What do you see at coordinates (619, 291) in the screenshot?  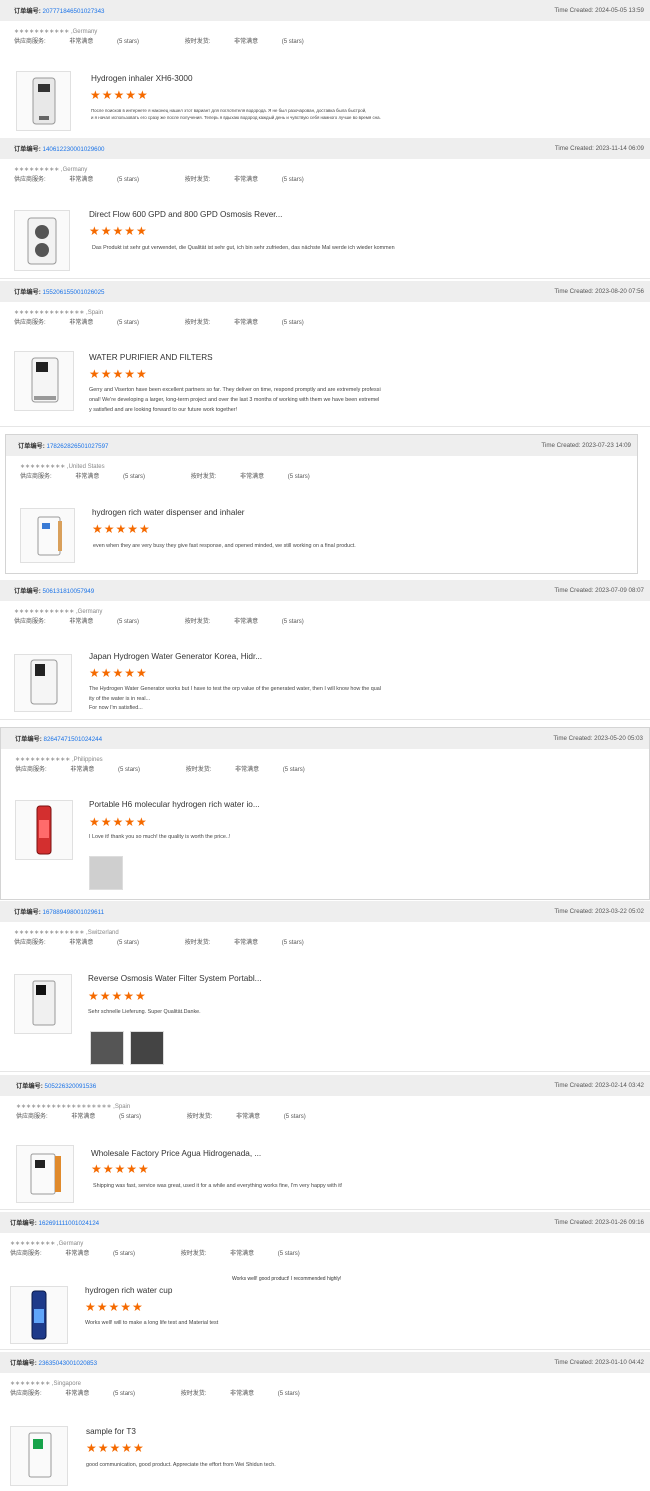 I see `time-created: 2023-08-20 07:56` at bounding box center [619, 291].